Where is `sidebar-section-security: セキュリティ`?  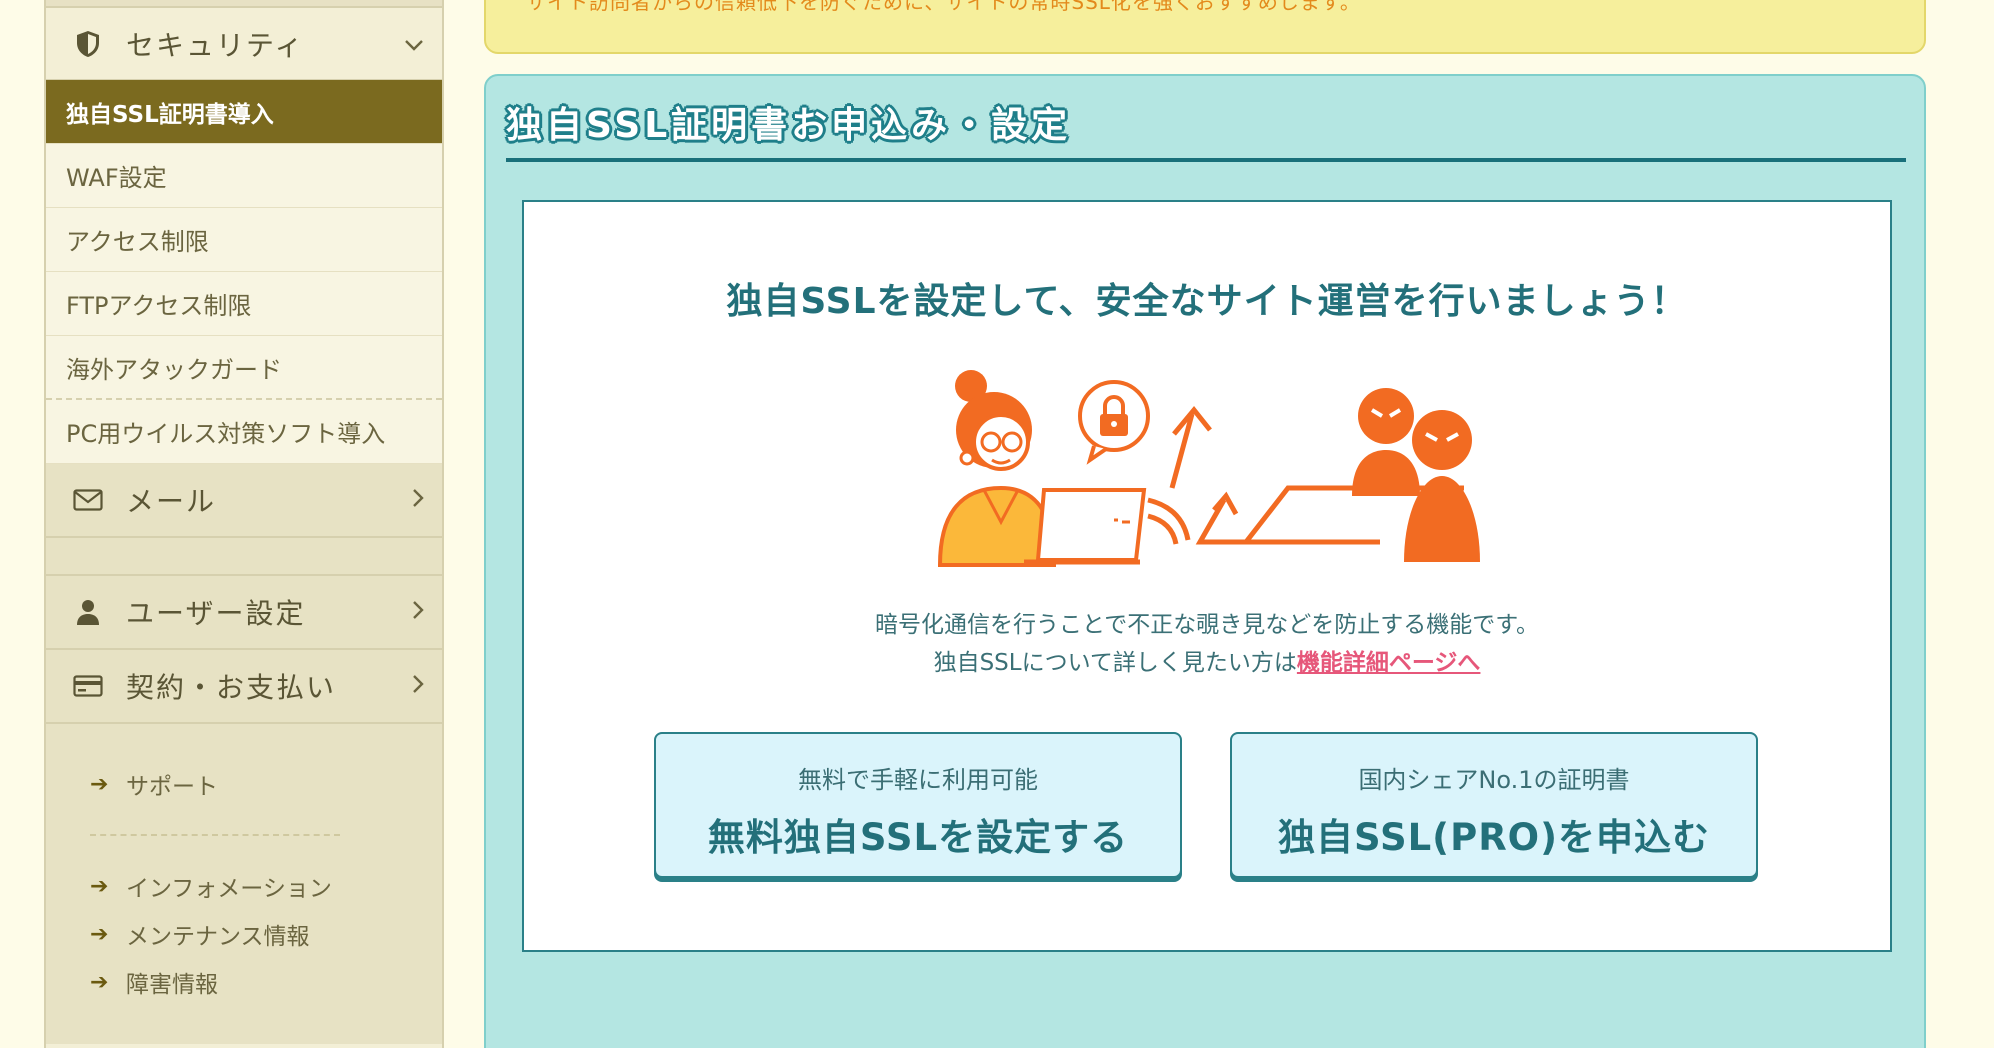
sidebar-section-security: セキュリティ is located at coordinates (244, 44).